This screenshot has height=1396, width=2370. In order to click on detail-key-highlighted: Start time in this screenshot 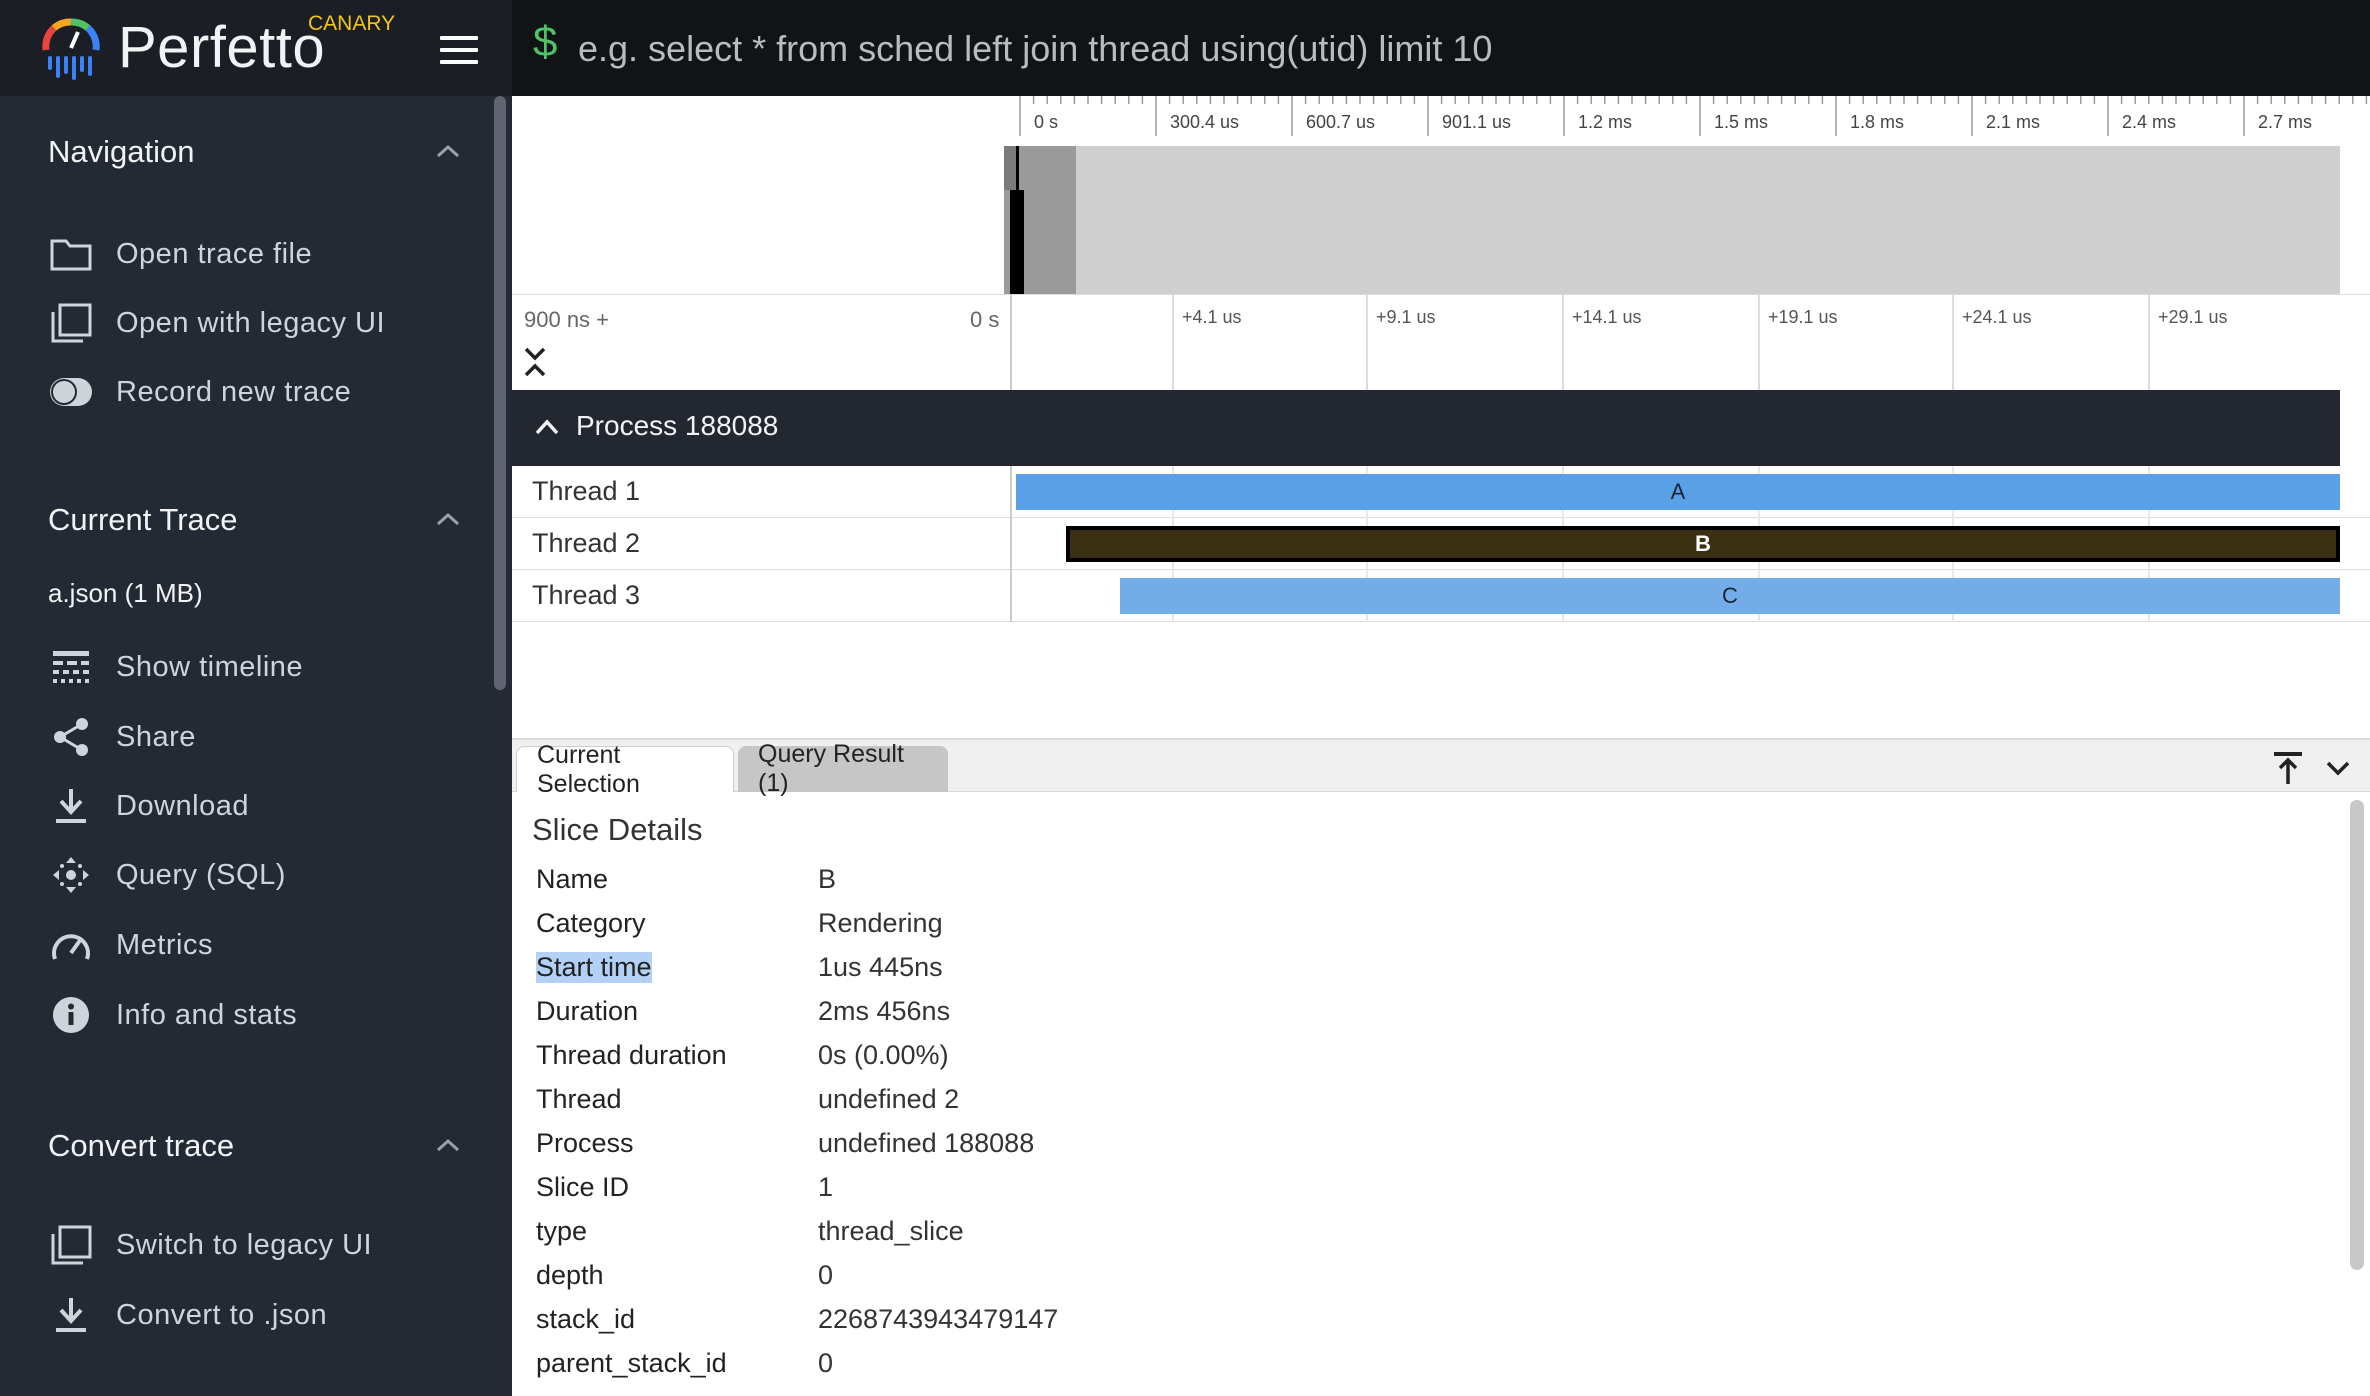, I will do `click(594, 967)`.